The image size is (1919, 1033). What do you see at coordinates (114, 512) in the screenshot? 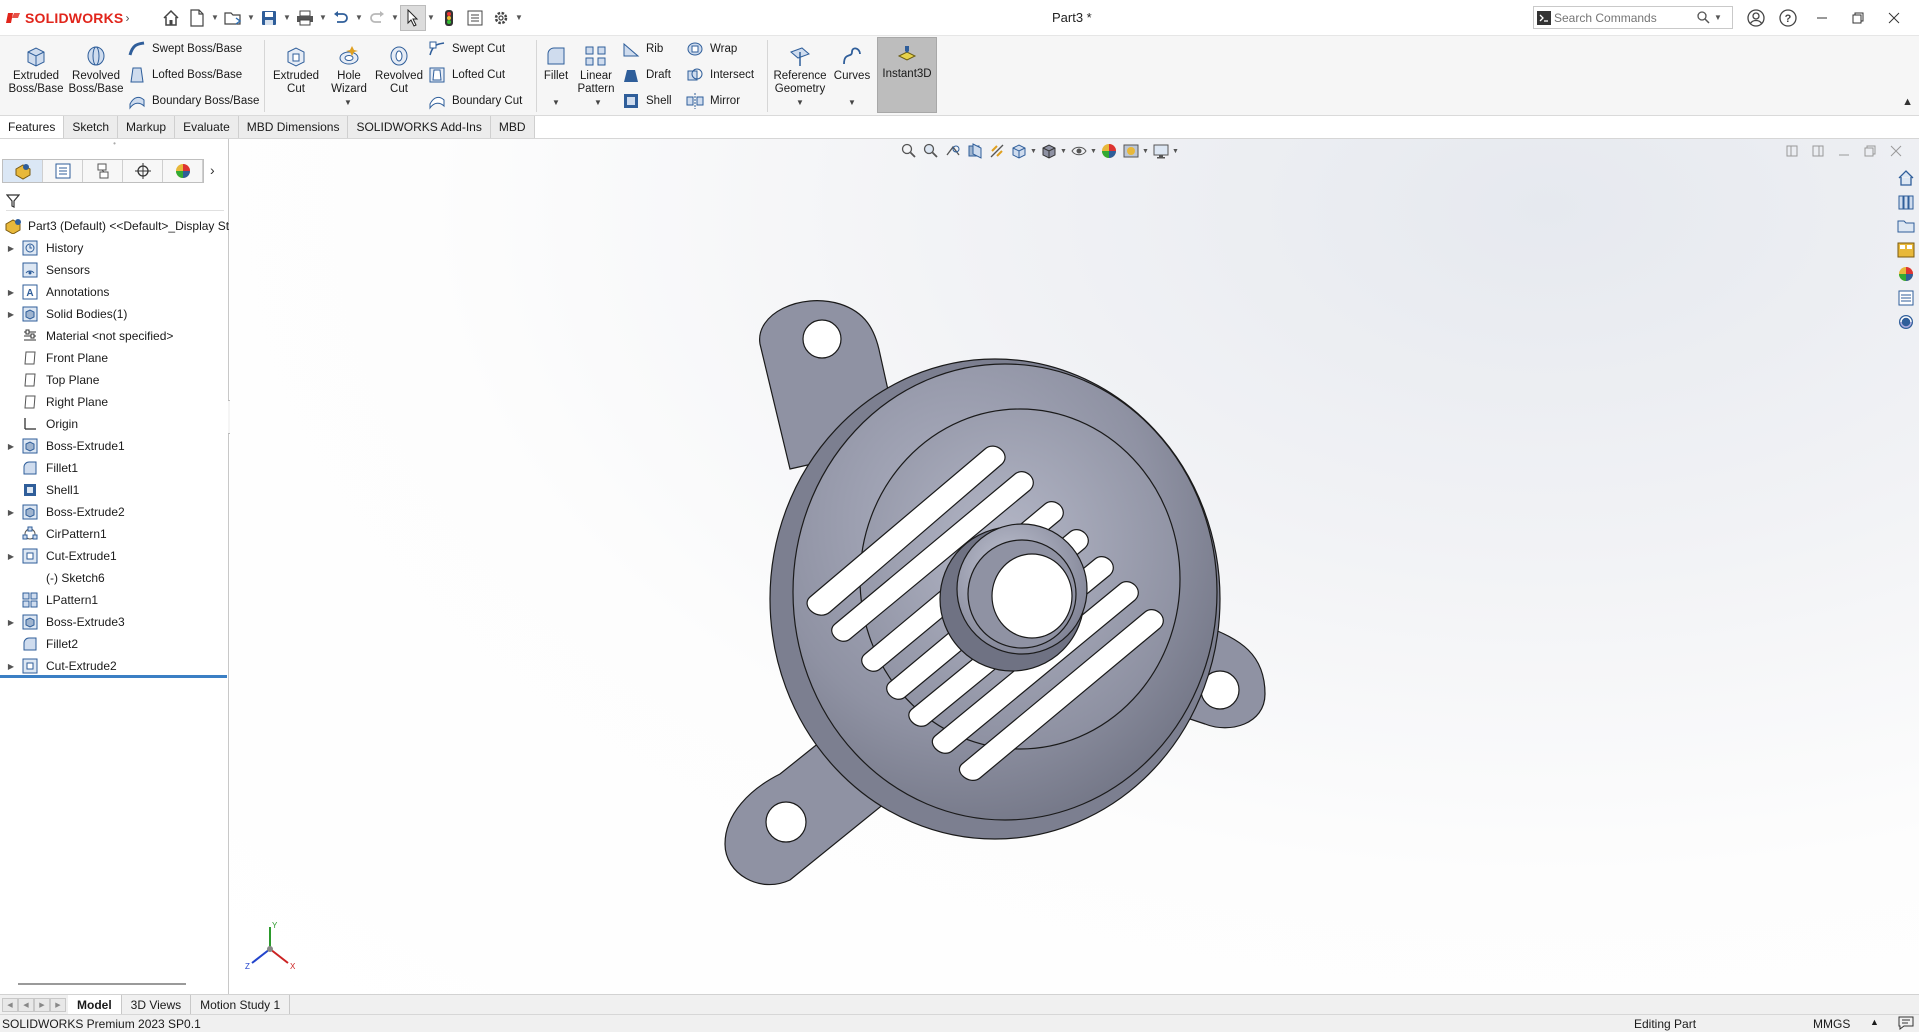
I see `tree-item-boss-extrude2: ▶ Boss-Extrude2` at bounding box center [114, 512].